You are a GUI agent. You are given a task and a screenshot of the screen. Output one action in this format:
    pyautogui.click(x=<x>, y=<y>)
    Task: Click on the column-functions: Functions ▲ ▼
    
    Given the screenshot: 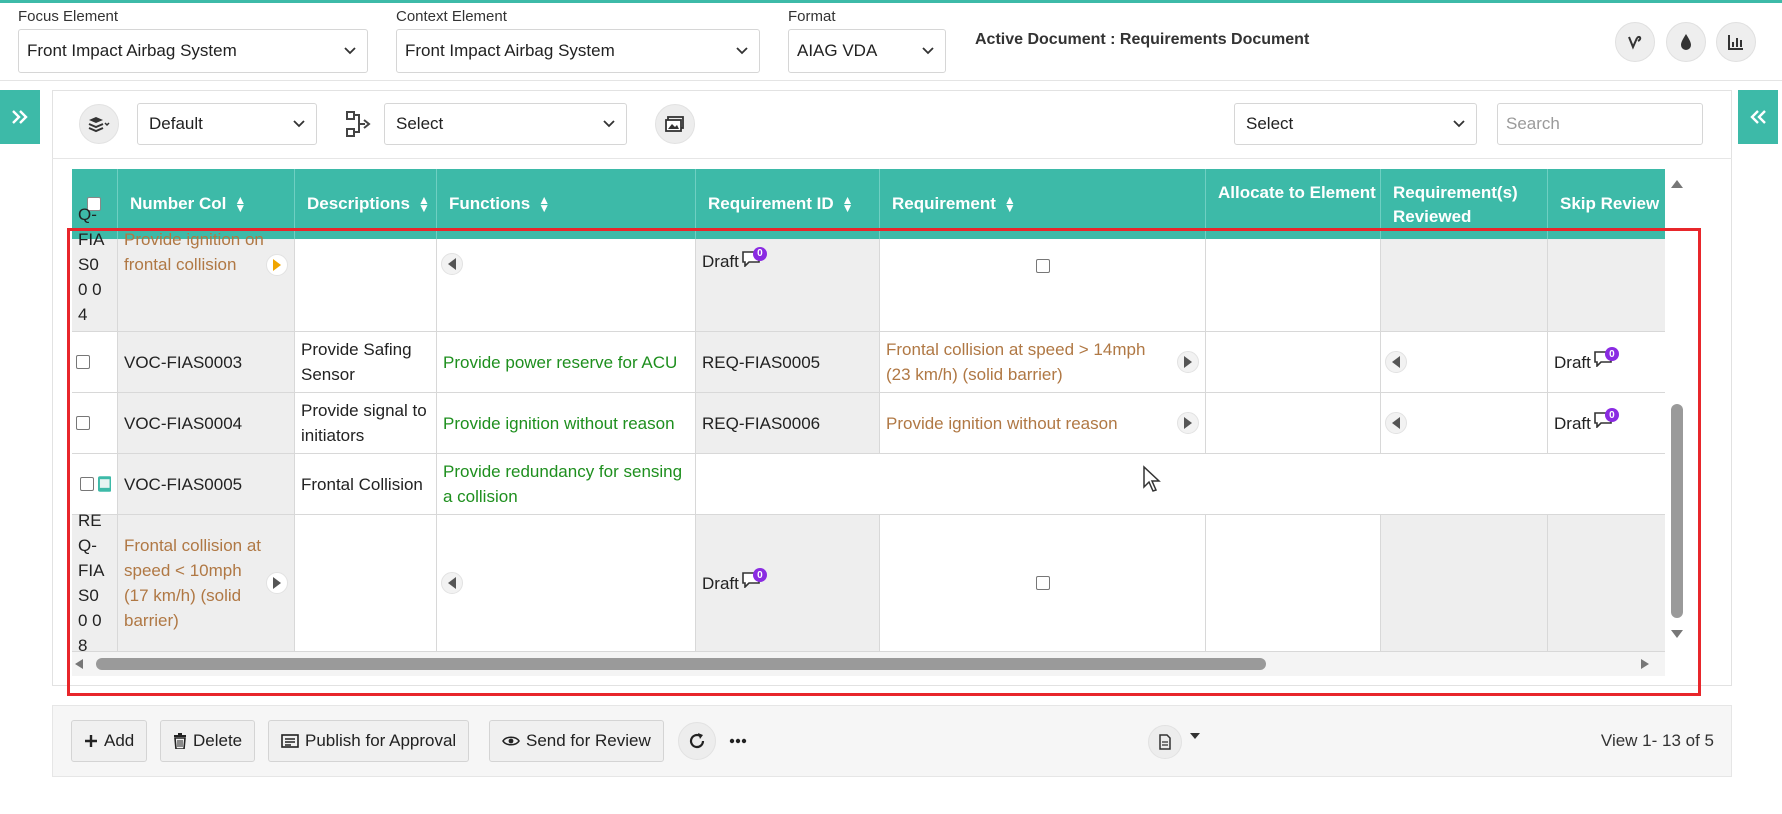 What is the action you would take?
    pyautogui.click(x=566, y=204)
    